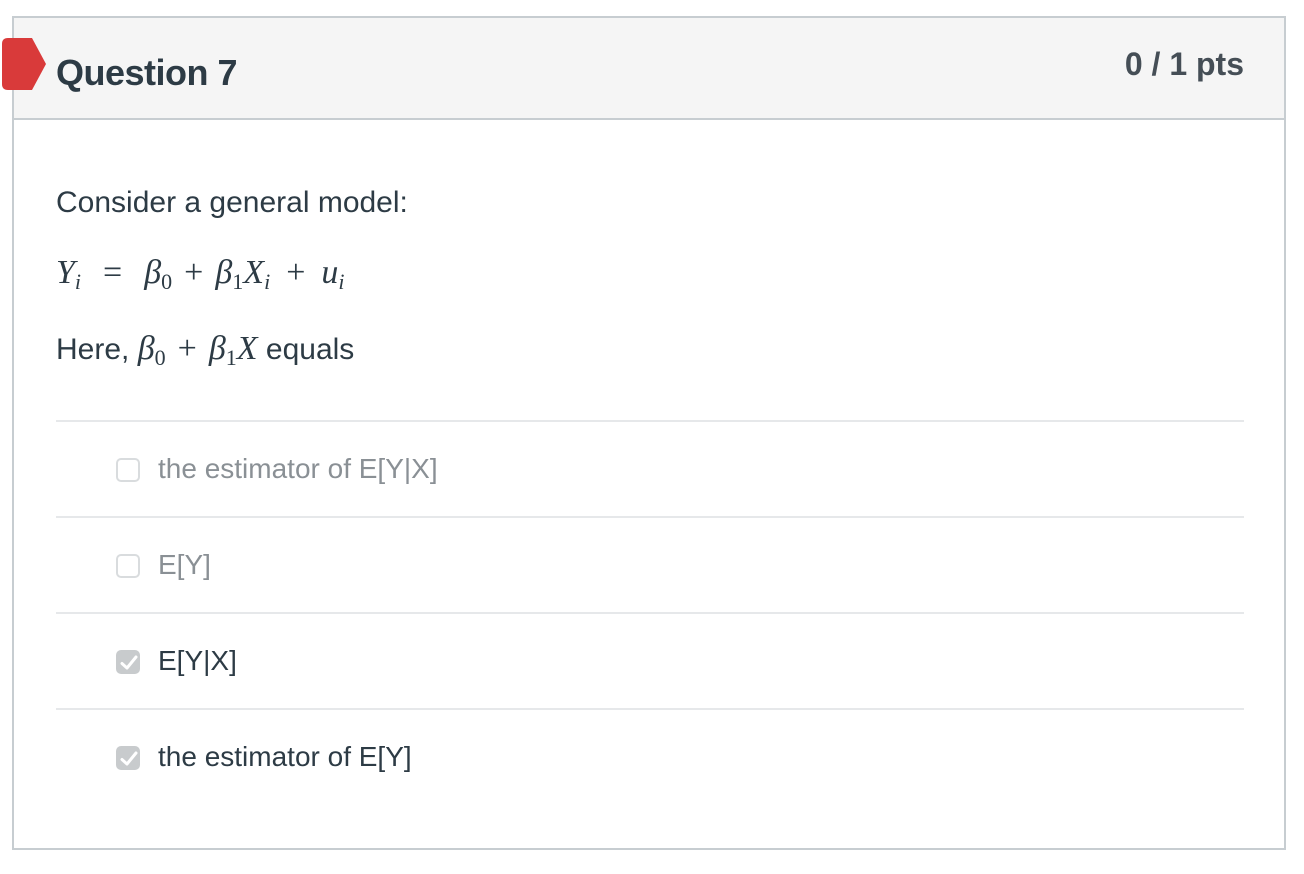 Image resolution: width=1304 pixels, height=874 pixels. What do you see at coordinates (167, 281) in the screenshot?
I see `eq-beta0-sub: 0` at bounding box center [167, 281].